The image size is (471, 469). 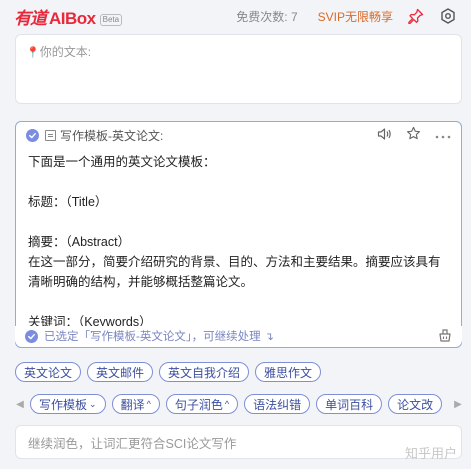 I want to click on result-card-header: 写作模板-英文论文:, so click(x=238, y=135).